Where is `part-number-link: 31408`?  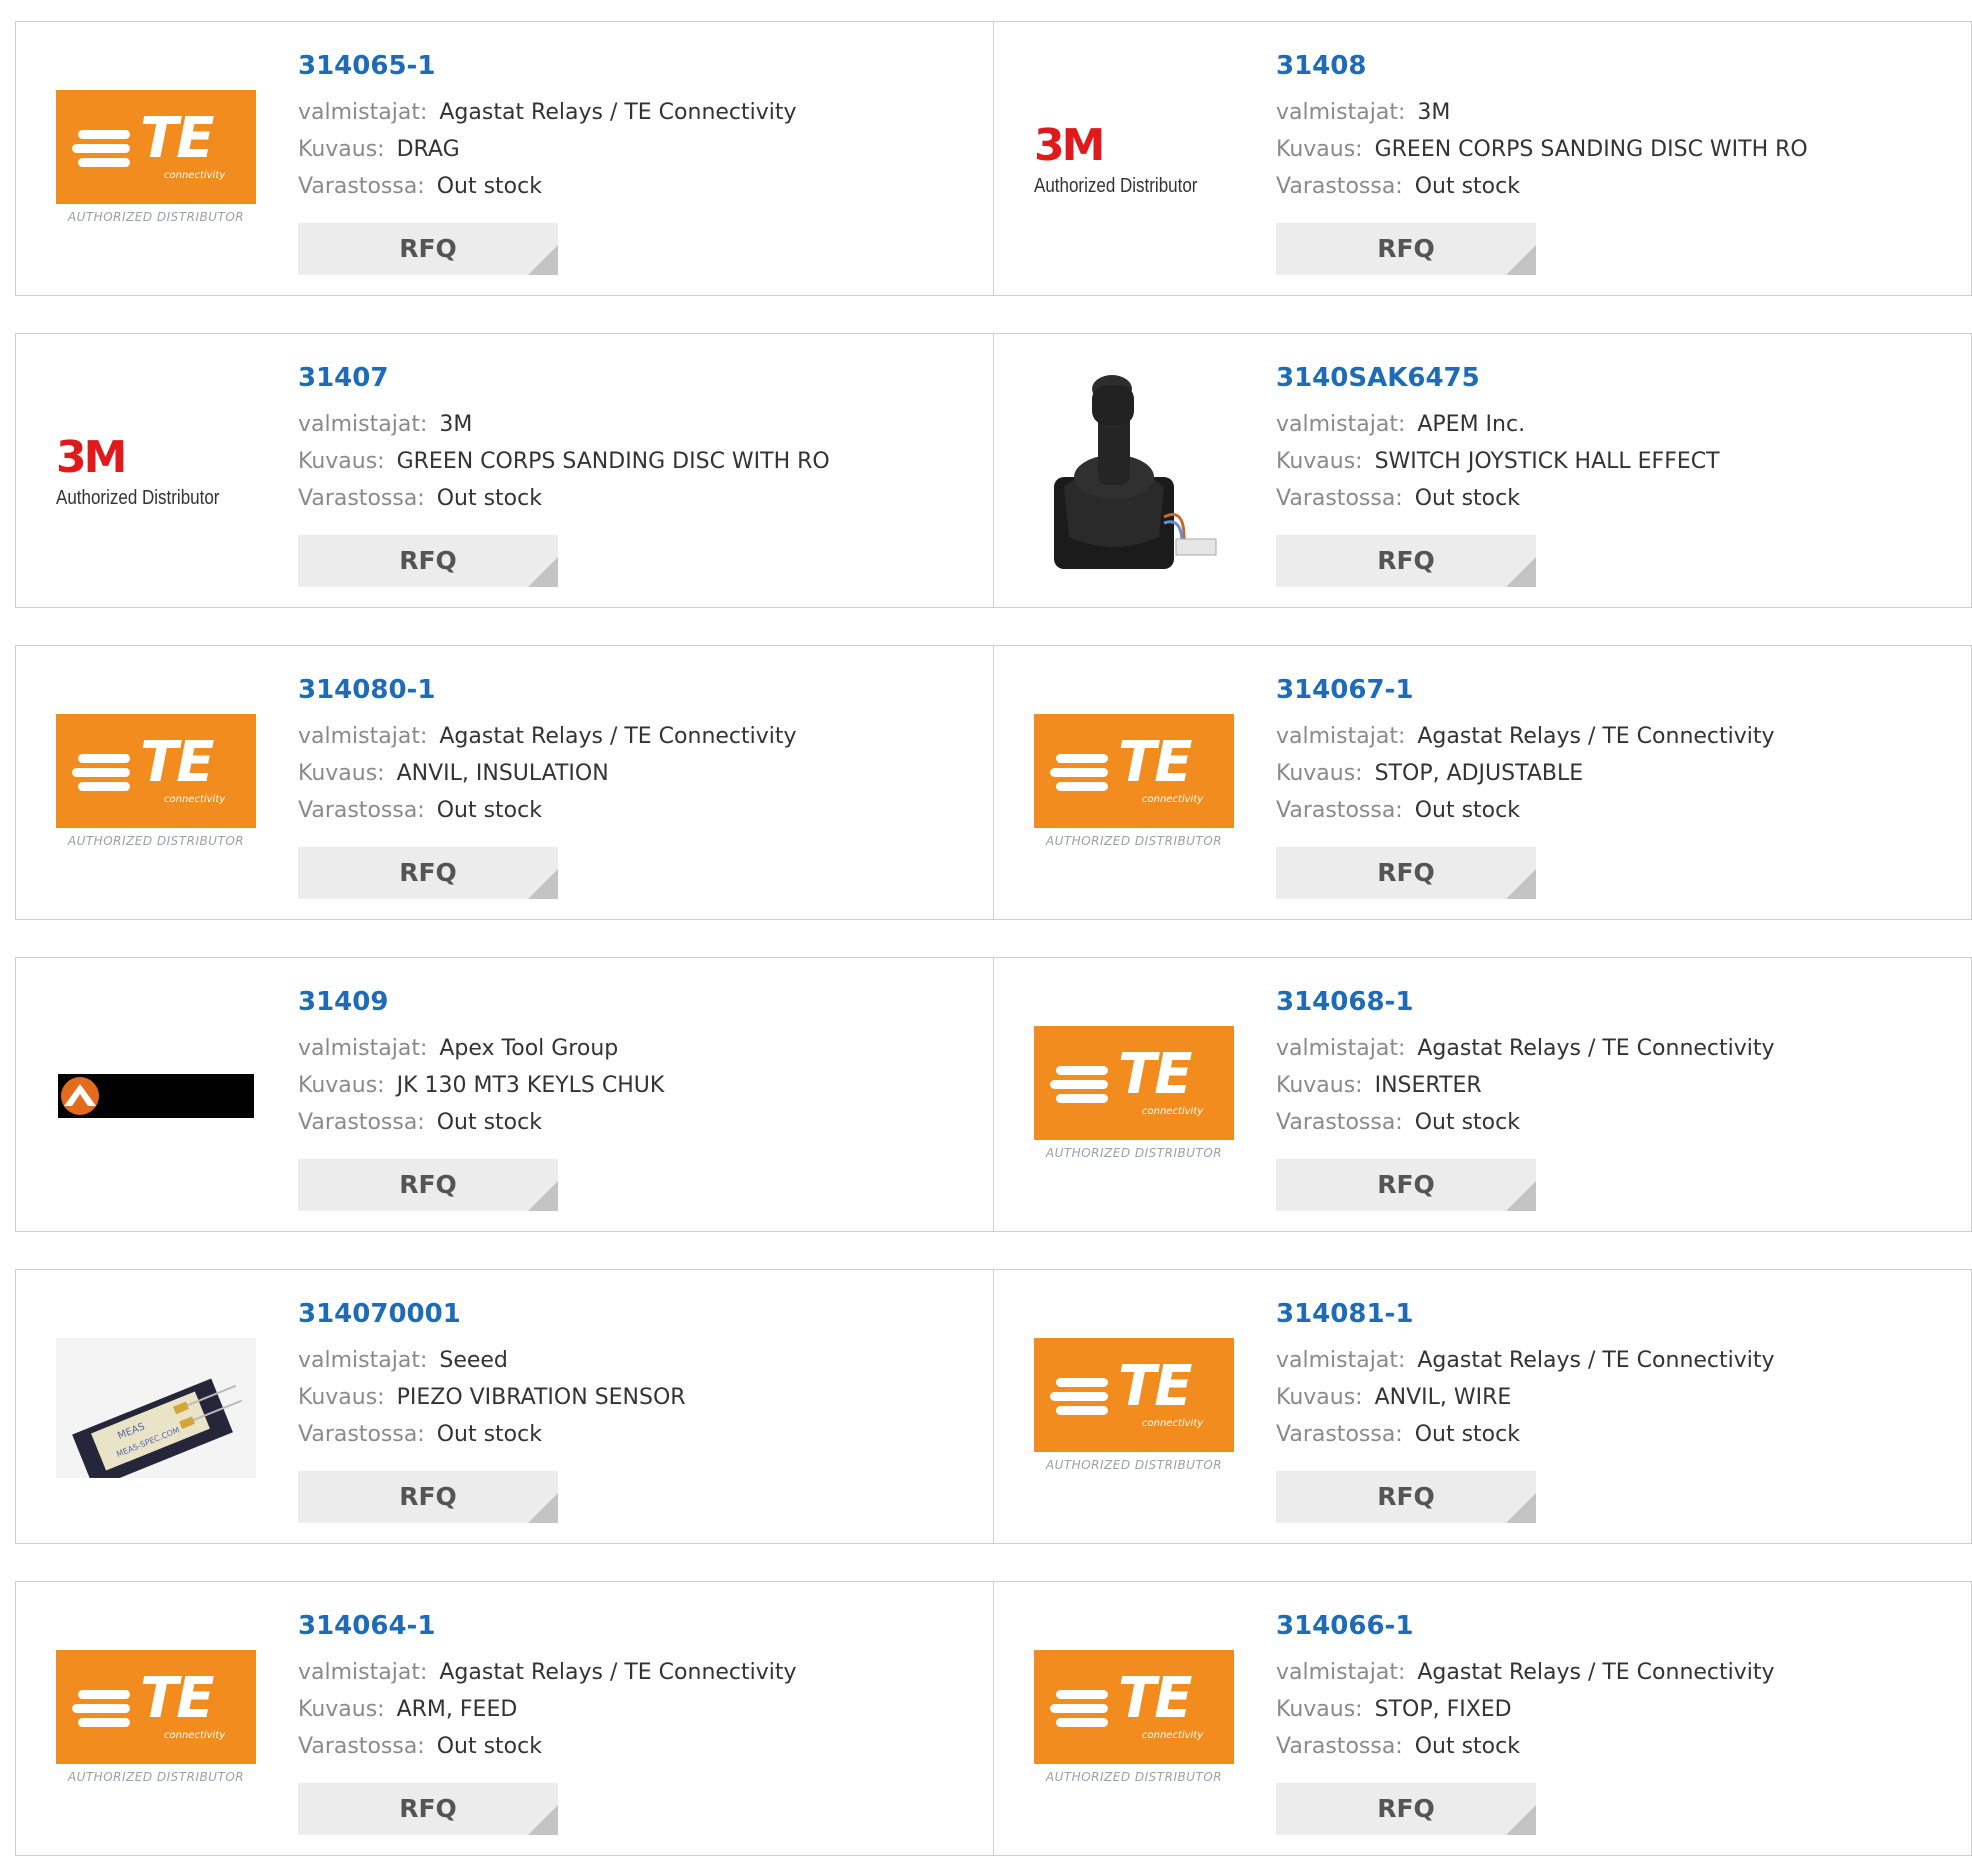
part-number-link: 31408 is located at coordinates (1618, 66).